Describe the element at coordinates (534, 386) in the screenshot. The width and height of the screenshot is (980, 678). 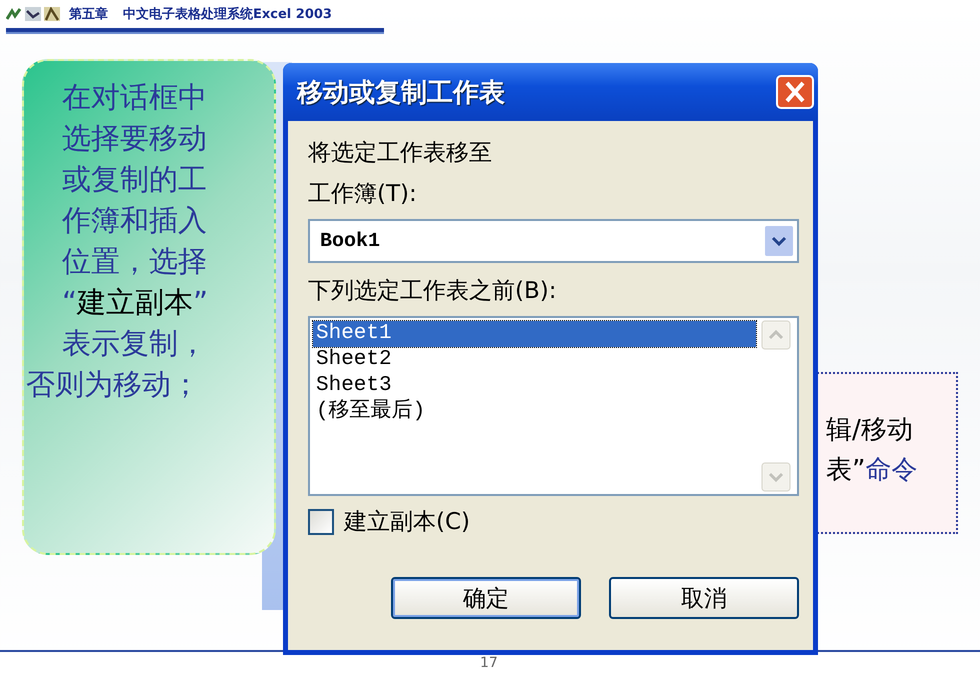
I see `sheet-item: Sheet3` at that location.